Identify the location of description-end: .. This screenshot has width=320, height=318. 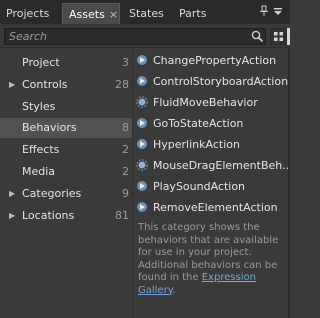
(174, 290).